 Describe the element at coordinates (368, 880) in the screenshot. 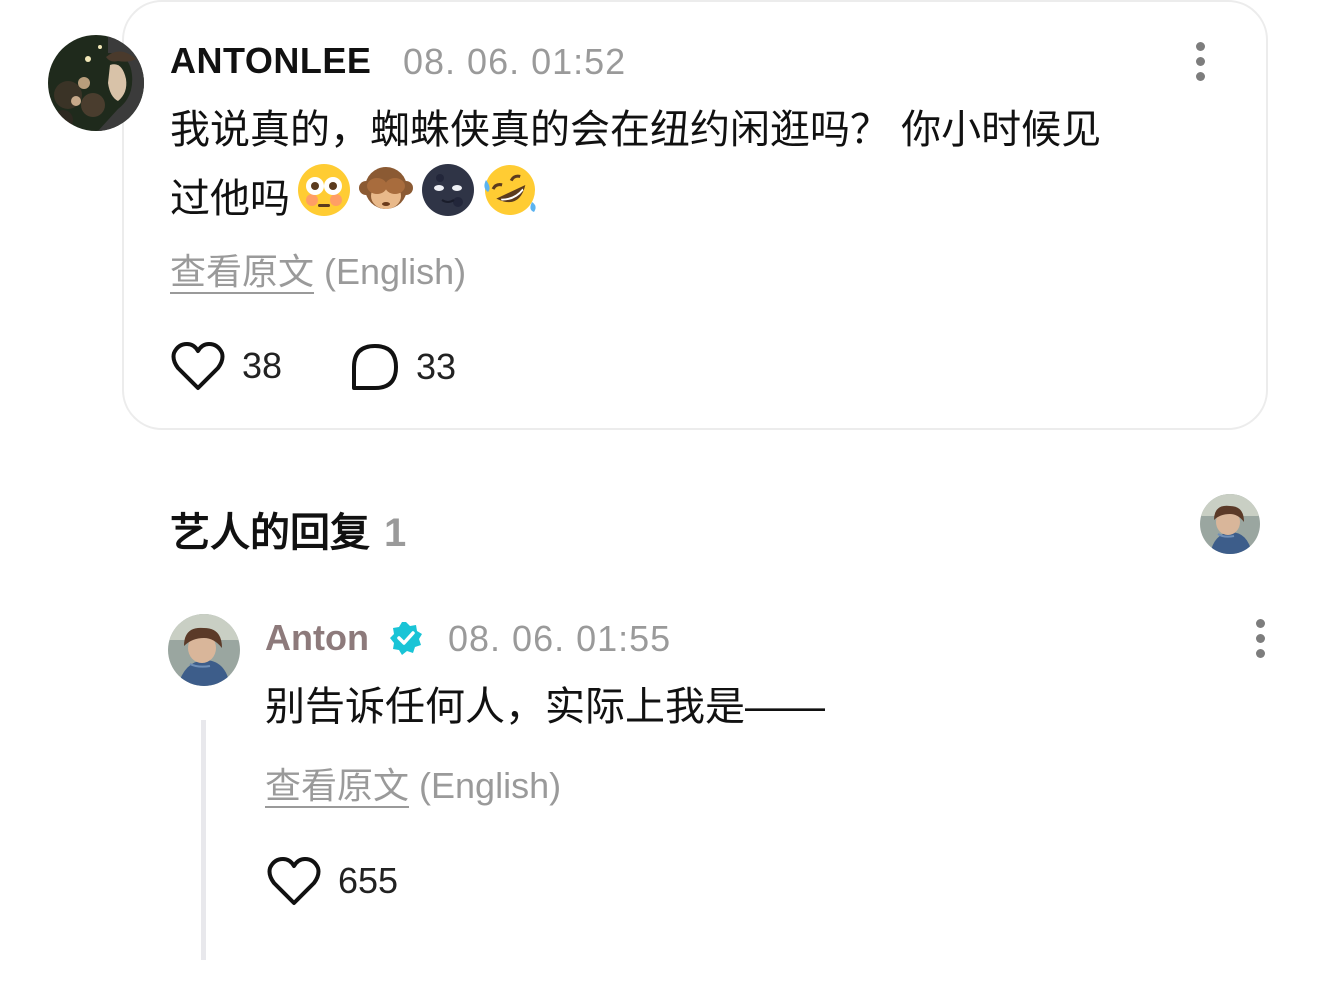

I see `reply-like-count: 655` at that location.